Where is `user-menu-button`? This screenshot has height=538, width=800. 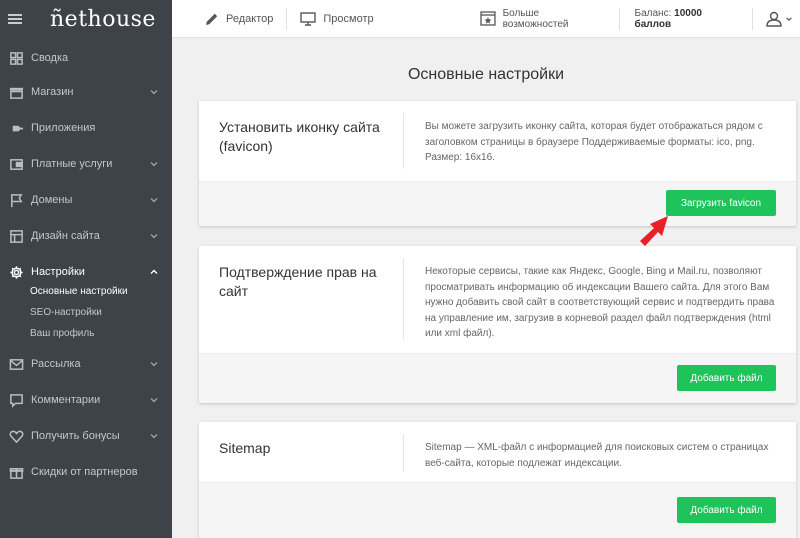 user-menu-button is located at coordinates (782, 19).